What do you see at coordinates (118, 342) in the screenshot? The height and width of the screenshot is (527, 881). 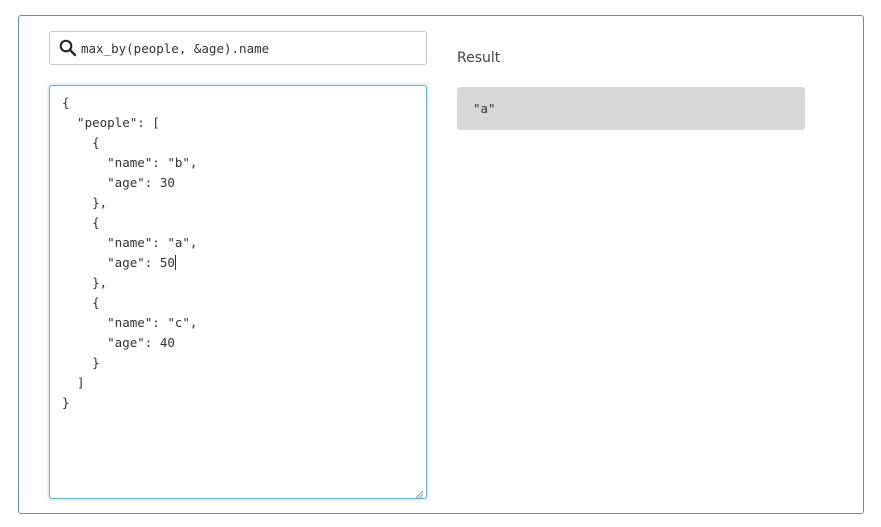 I see `code-line: "age": 40` at bounding box center [118, 342].